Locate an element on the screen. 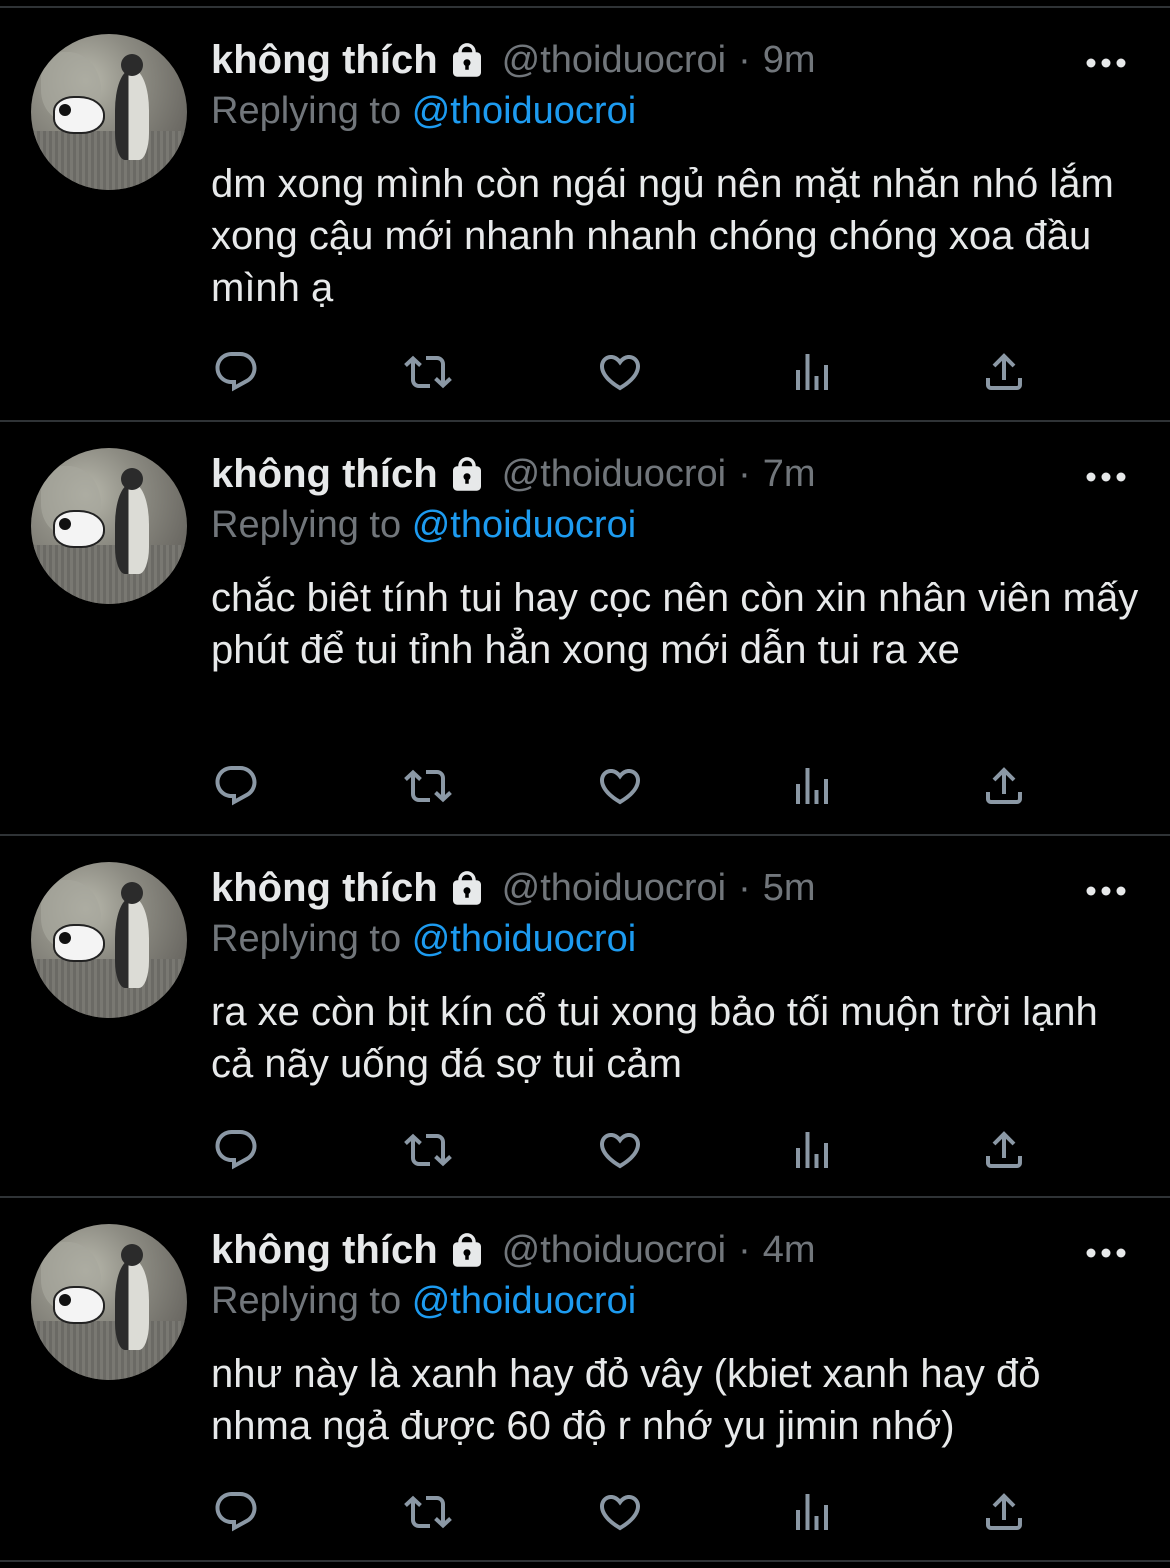 This screenshot has height=1568, width=1170. timestamp: 5m is located at coordinates (789, 888).